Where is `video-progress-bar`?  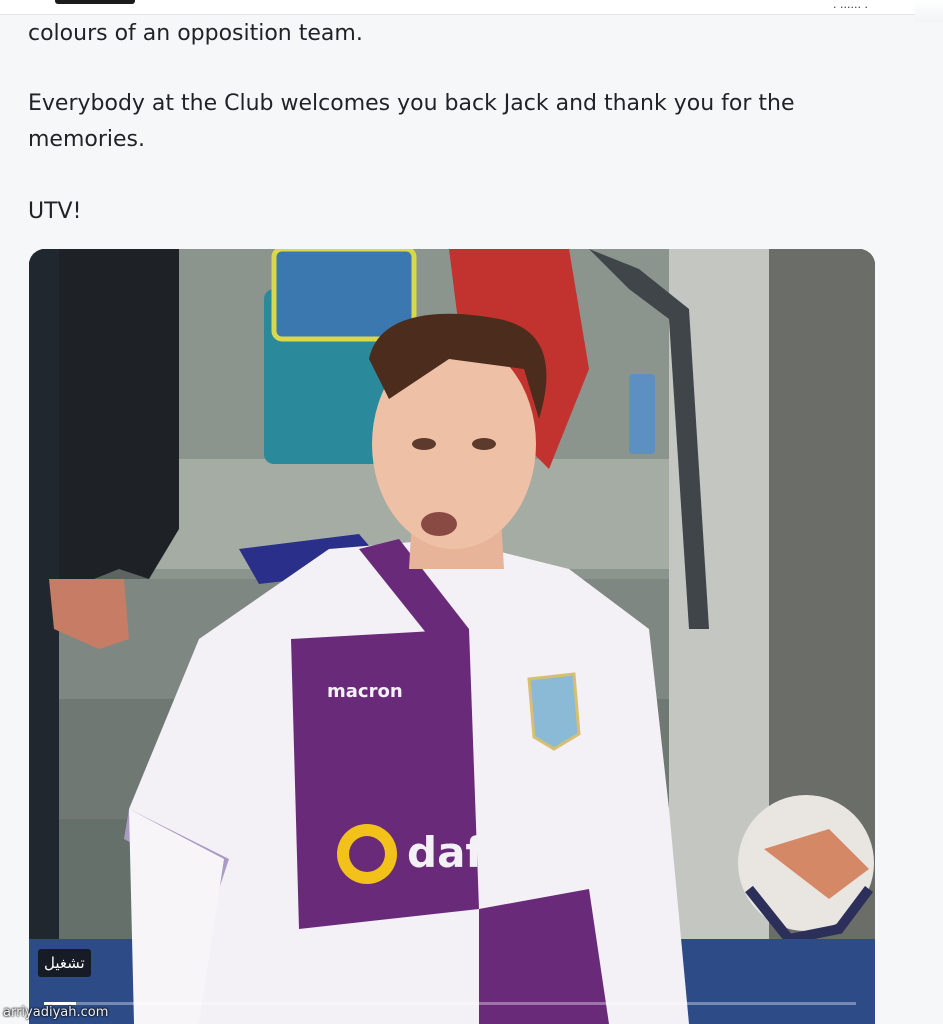 video-progress-bar is located at coordinates (450, 1003).